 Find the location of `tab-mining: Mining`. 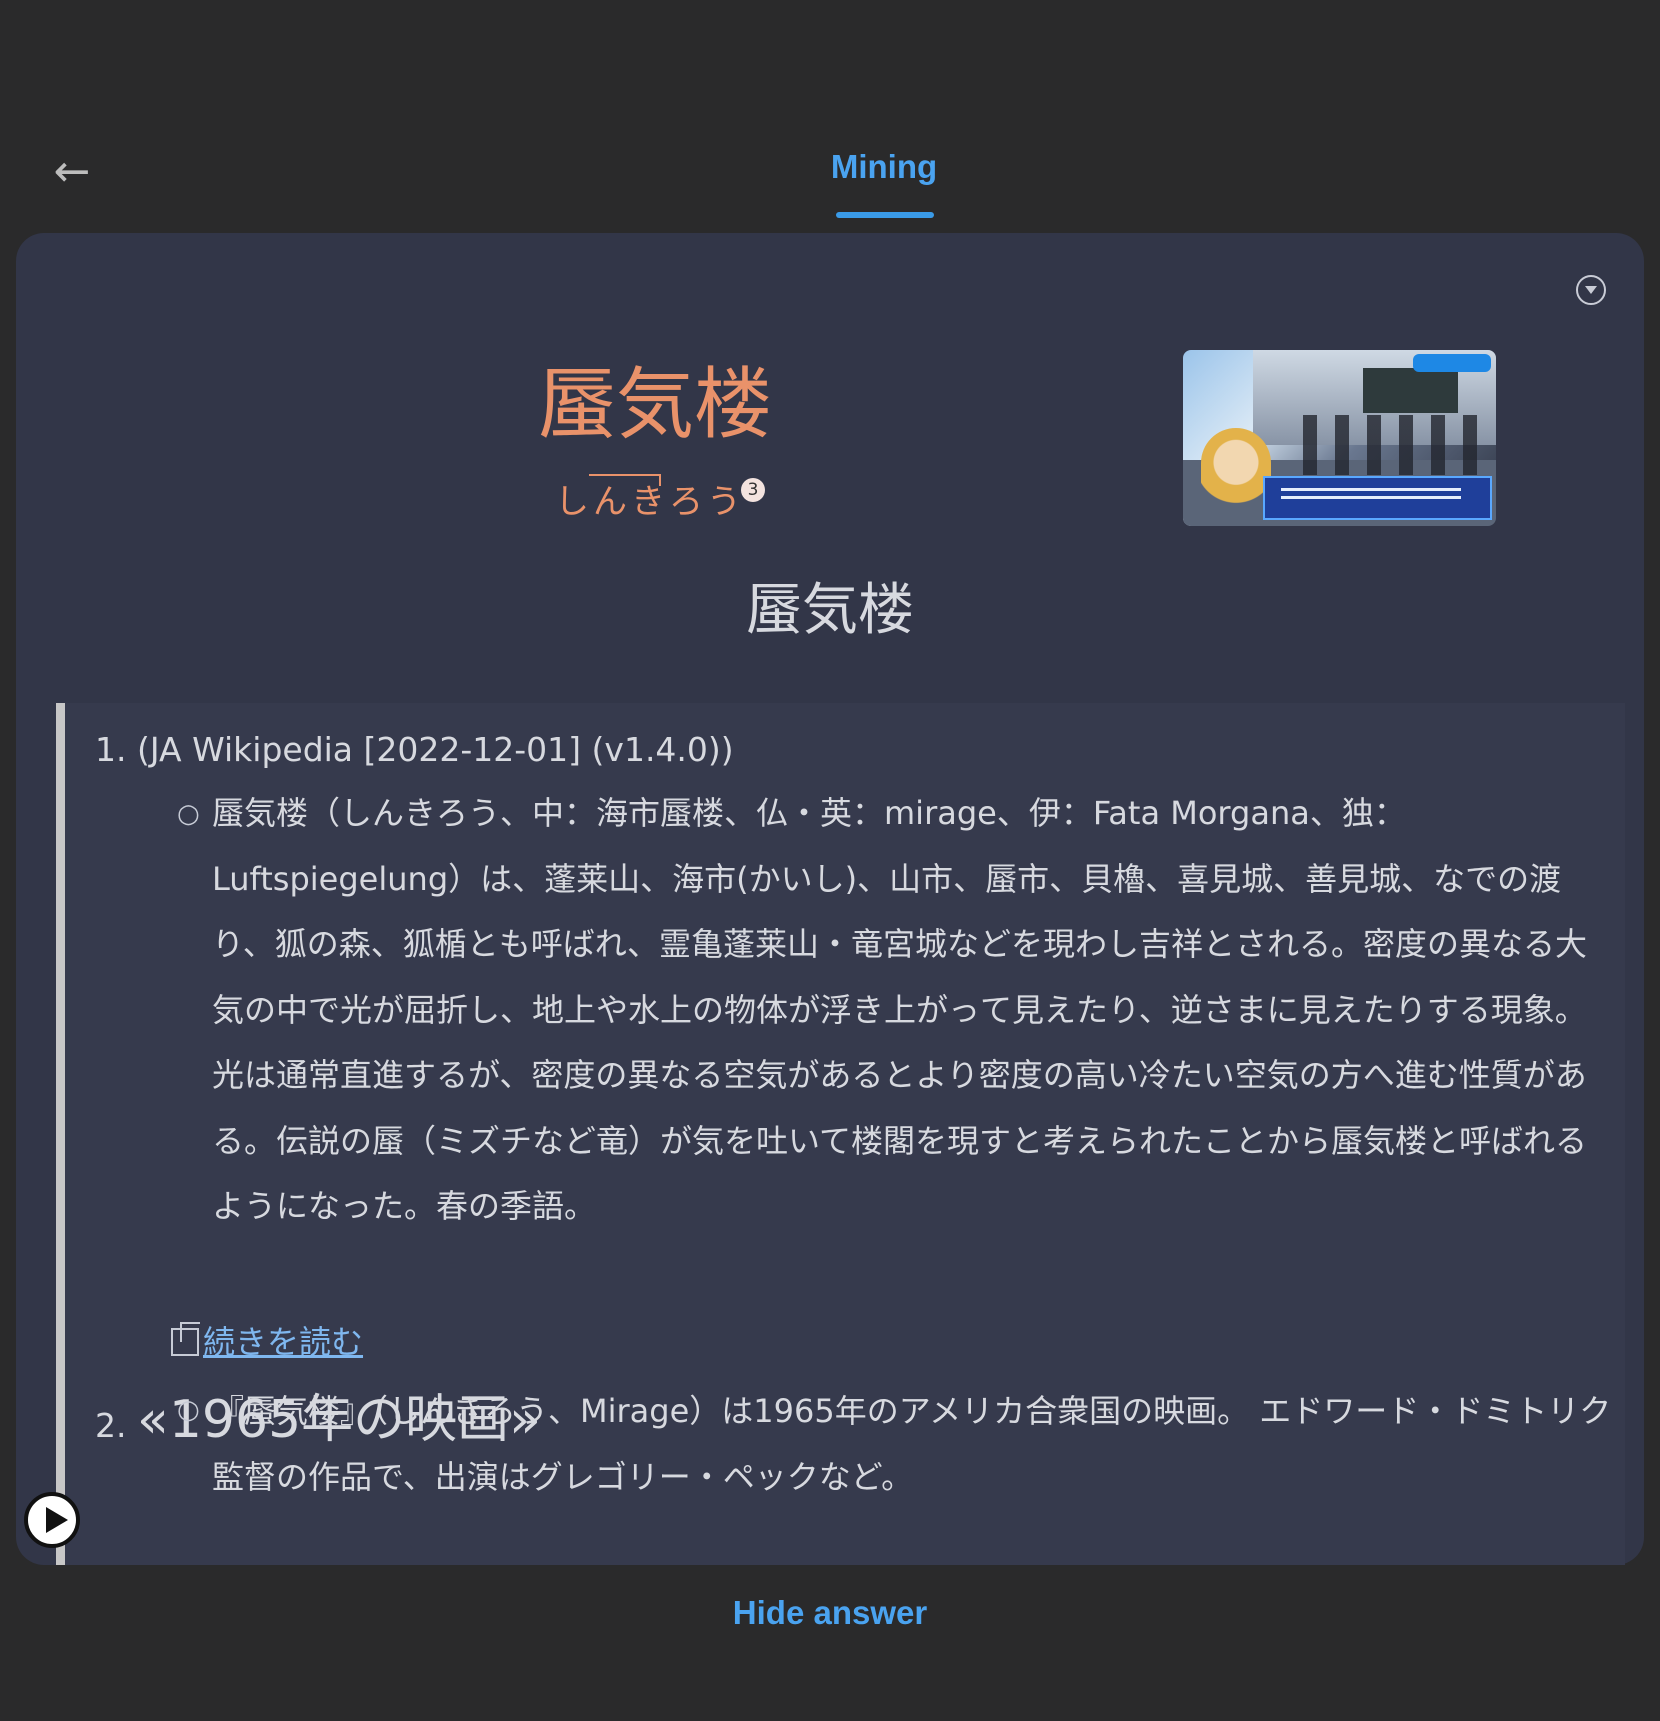

tab-mining: Mining is located at coordinates (884, 167).